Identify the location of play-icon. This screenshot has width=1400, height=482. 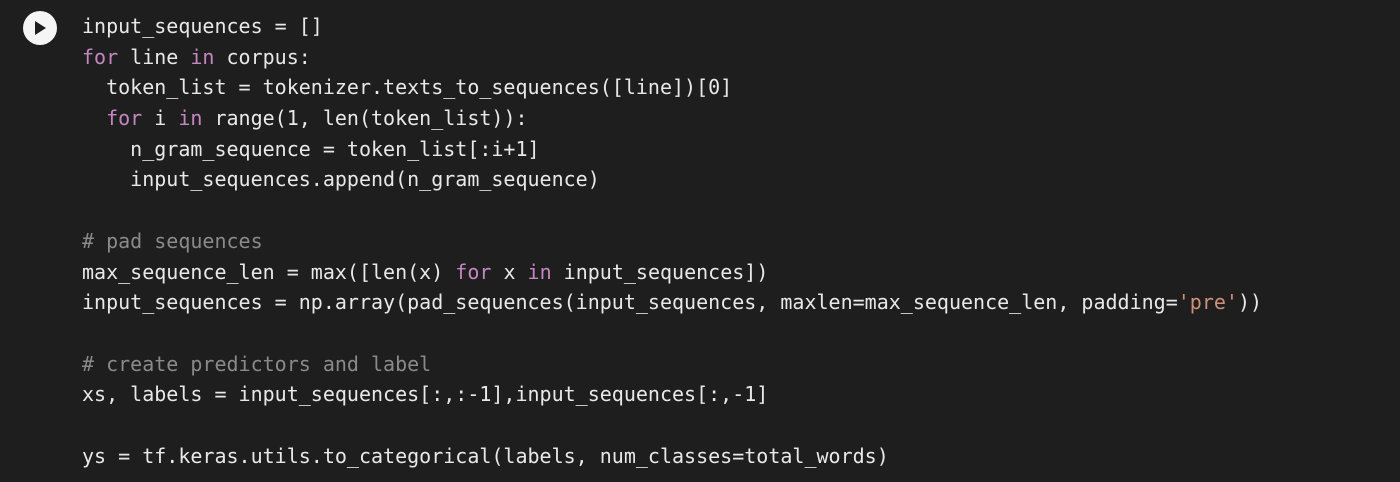
(40, 28).